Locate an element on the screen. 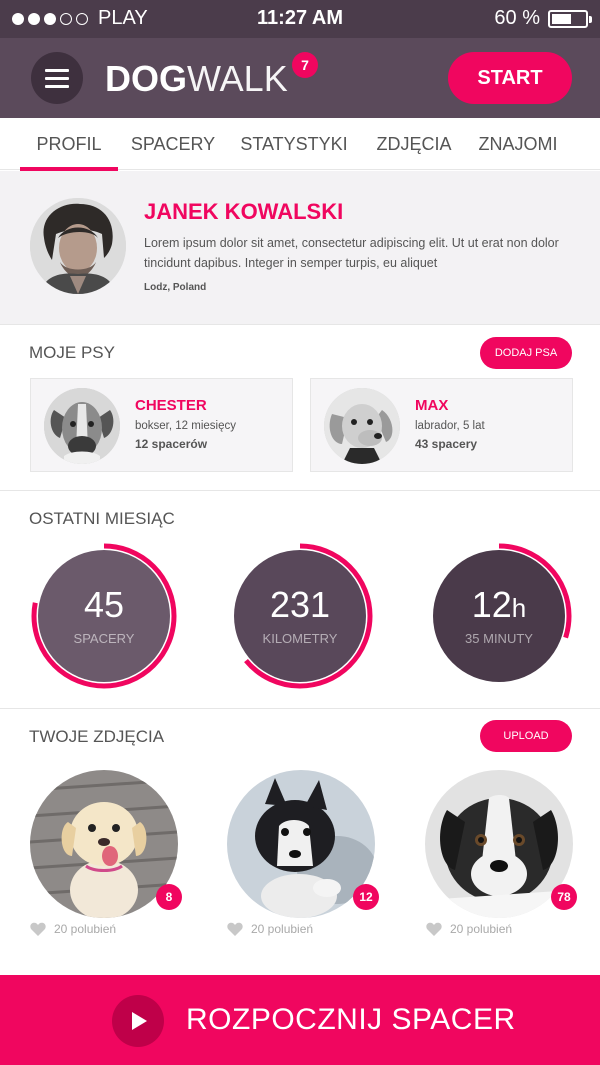  stat-kilometers: 231 KILOMETRY is located at coordinates (300, 616).